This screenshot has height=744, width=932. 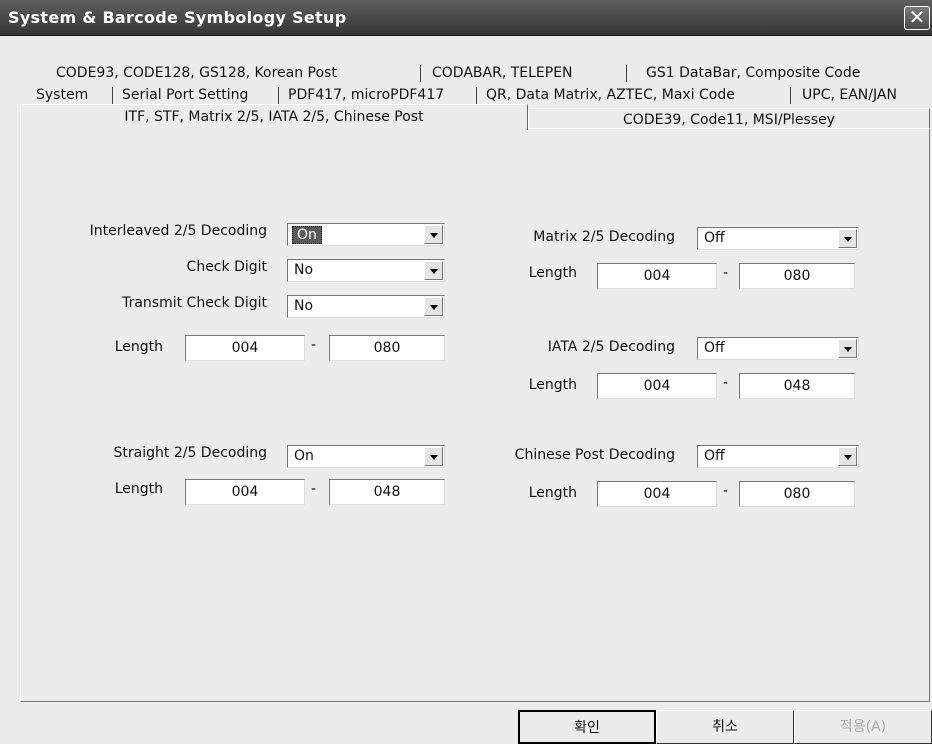 I want to click on i25-decoding-select: On, so click(x=366, y=234).